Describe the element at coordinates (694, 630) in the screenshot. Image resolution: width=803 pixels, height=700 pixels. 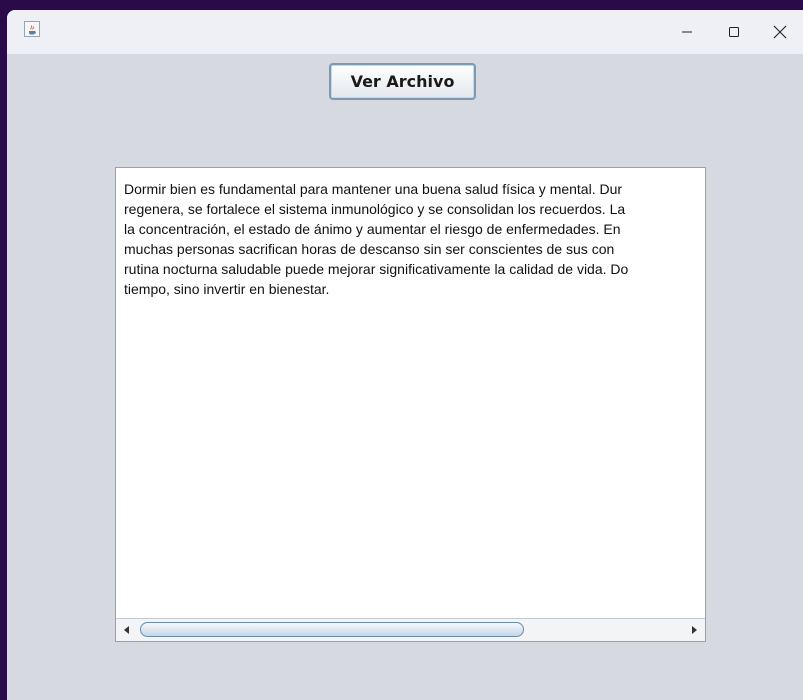
I see `scroll-right-arrow-icon` at that location.